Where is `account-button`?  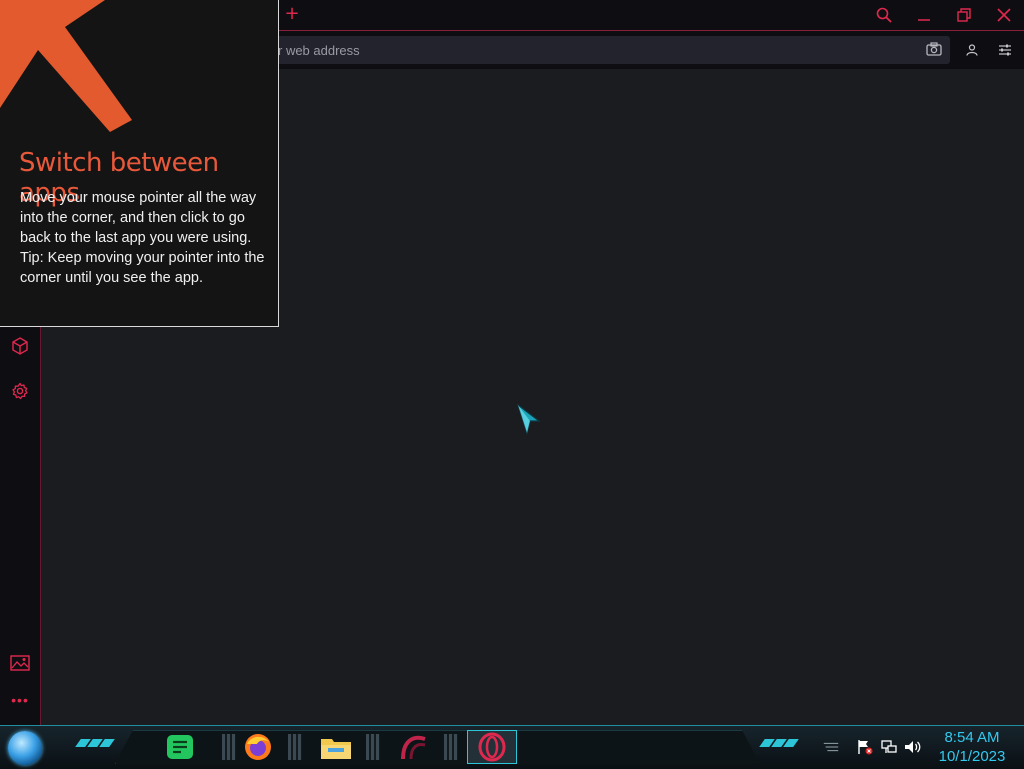
account-button is located at coordinates (972, 50).